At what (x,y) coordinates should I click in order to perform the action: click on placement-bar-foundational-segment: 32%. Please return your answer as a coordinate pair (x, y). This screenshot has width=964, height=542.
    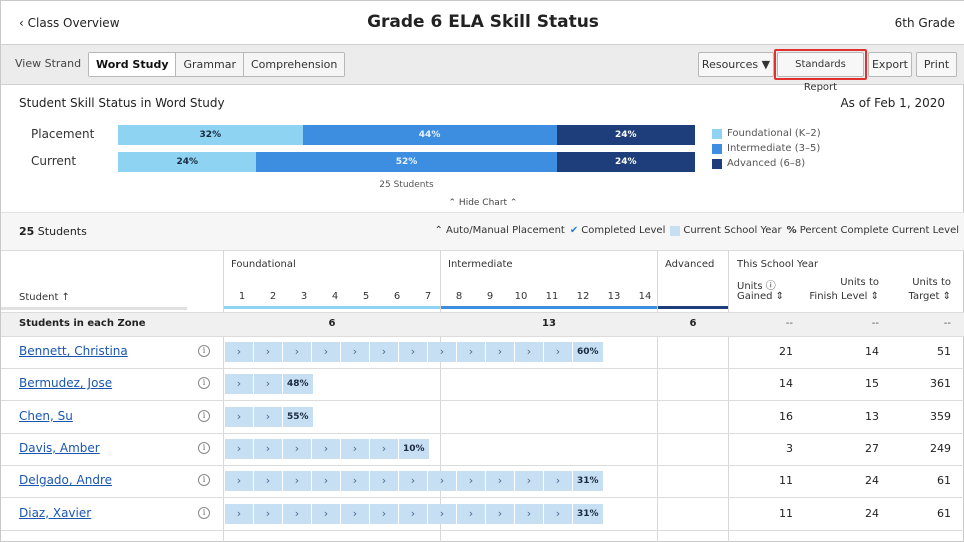
    Looking at the image, I should click on (210, 135).